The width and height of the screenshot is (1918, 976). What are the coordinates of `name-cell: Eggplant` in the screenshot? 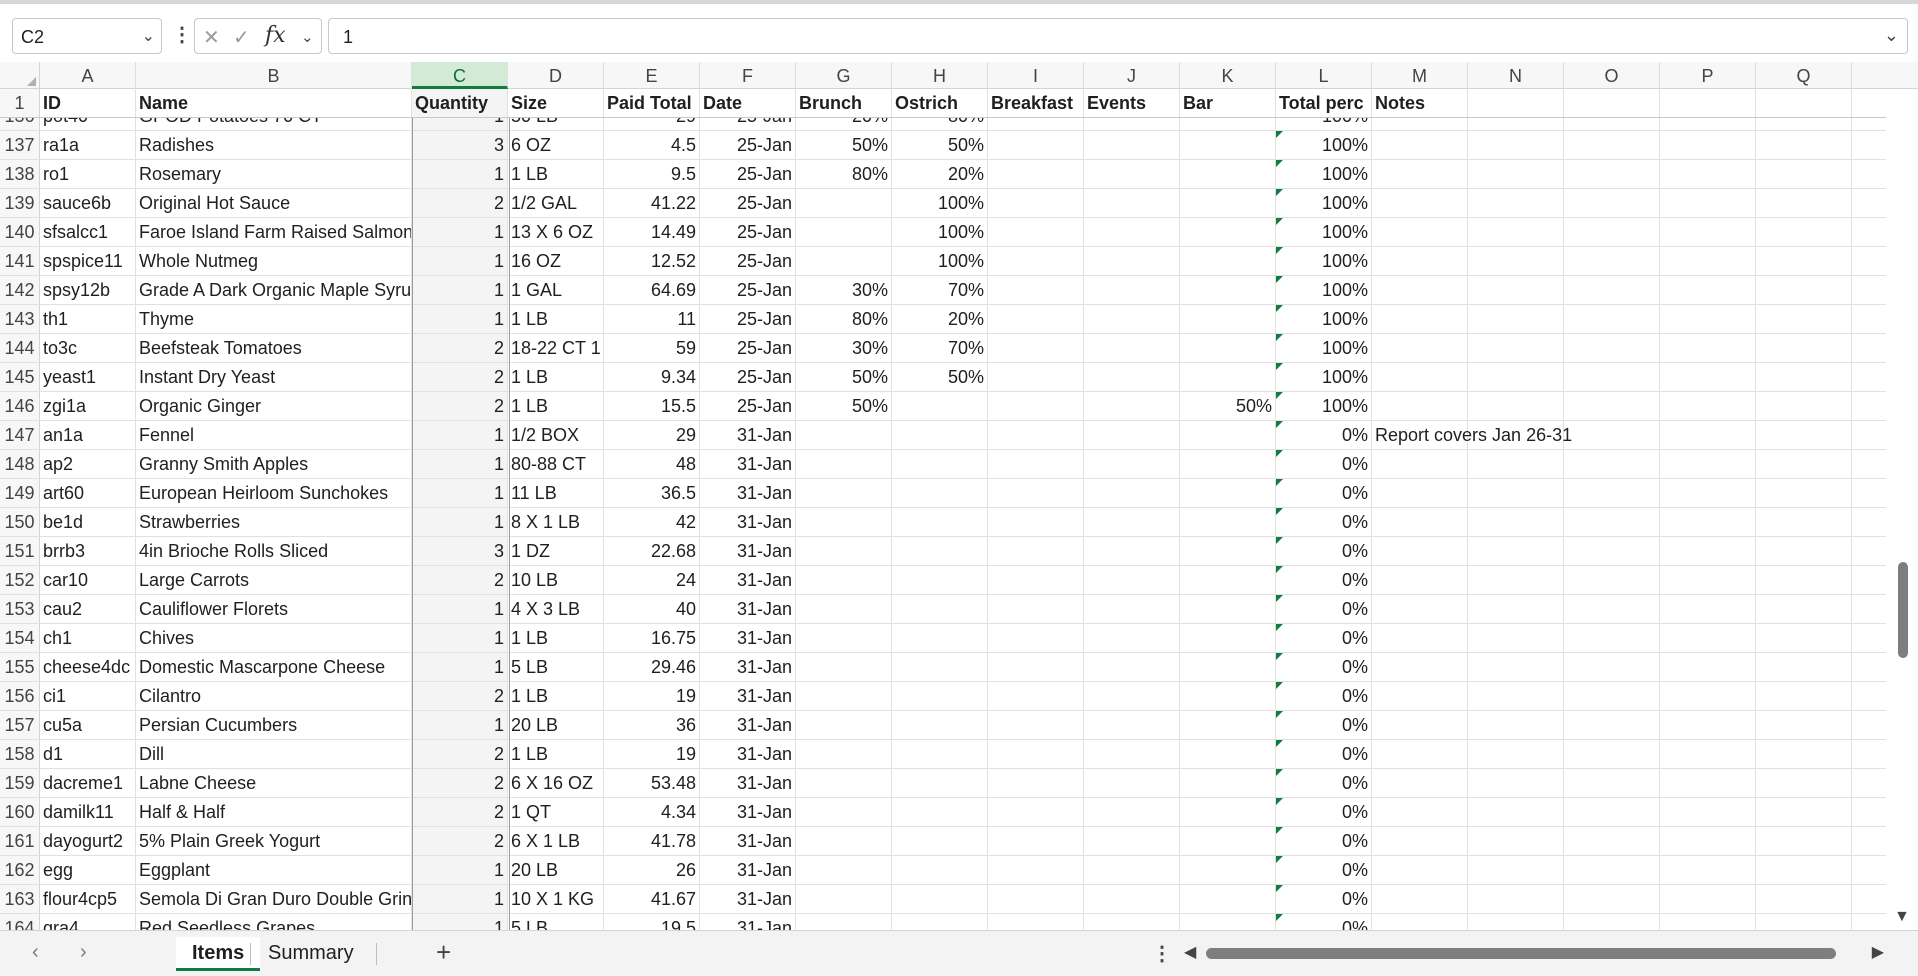 It's located at (274, 870).